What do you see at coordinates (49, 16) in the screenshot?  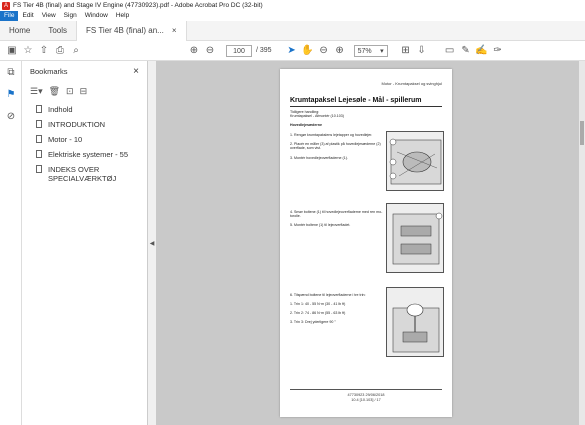 I see `menu-view: View` at bounding box center [49, 16].